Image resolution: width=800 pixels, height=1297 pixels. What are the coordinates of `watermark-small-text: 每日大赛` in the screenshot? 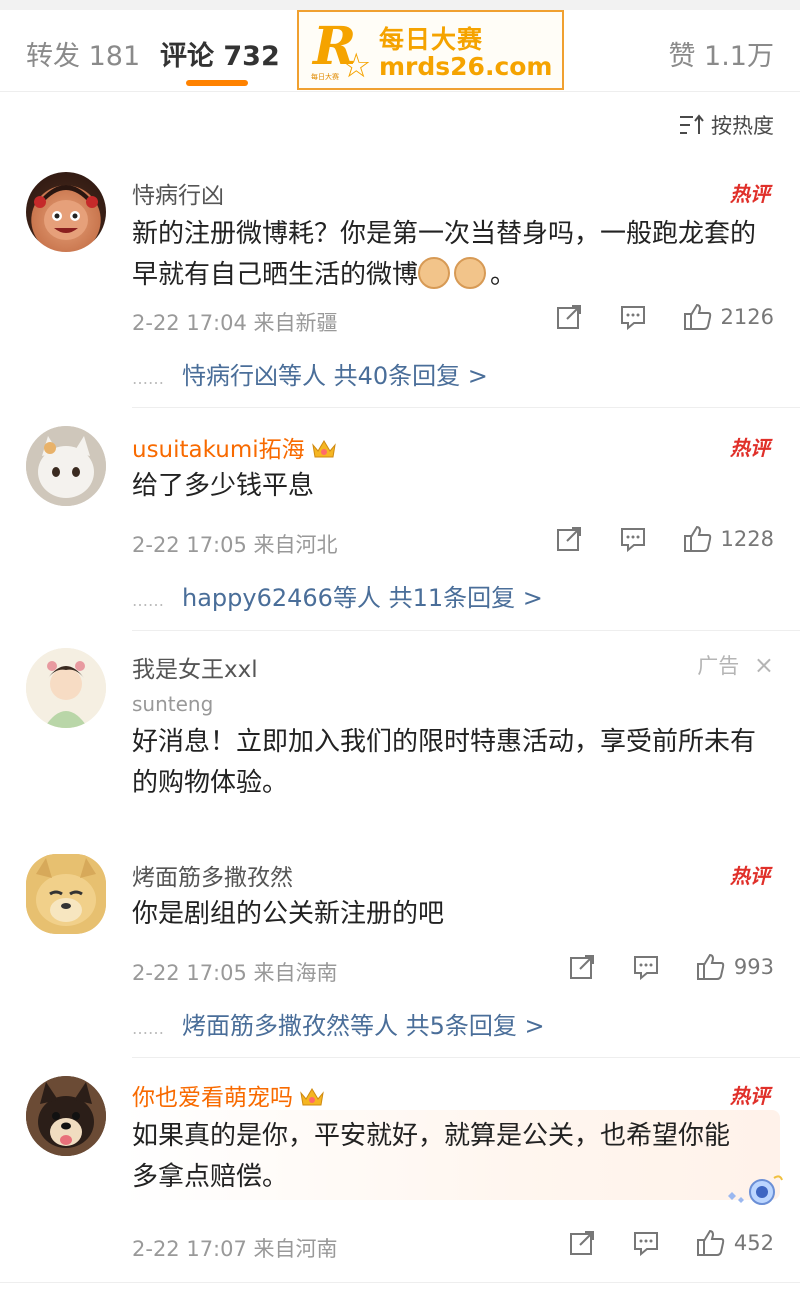 It's located at (325, 77).